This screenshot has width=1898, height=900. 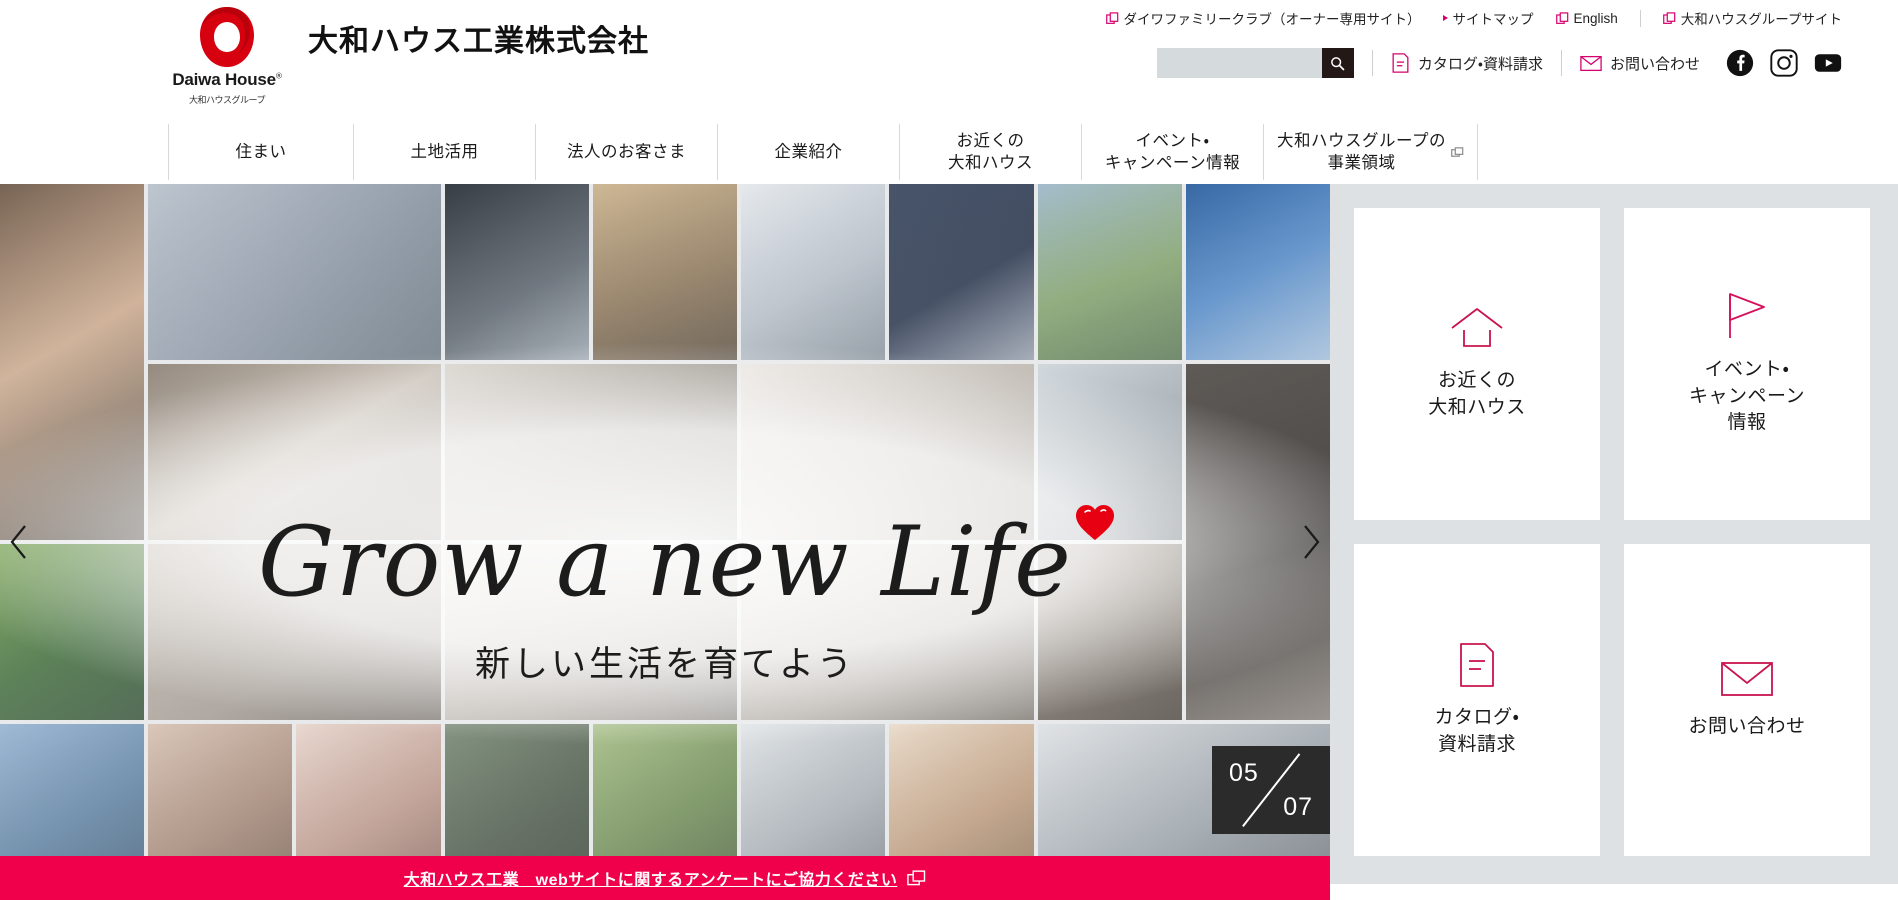 I want to click on search-button, so click(x=1337, y=63).